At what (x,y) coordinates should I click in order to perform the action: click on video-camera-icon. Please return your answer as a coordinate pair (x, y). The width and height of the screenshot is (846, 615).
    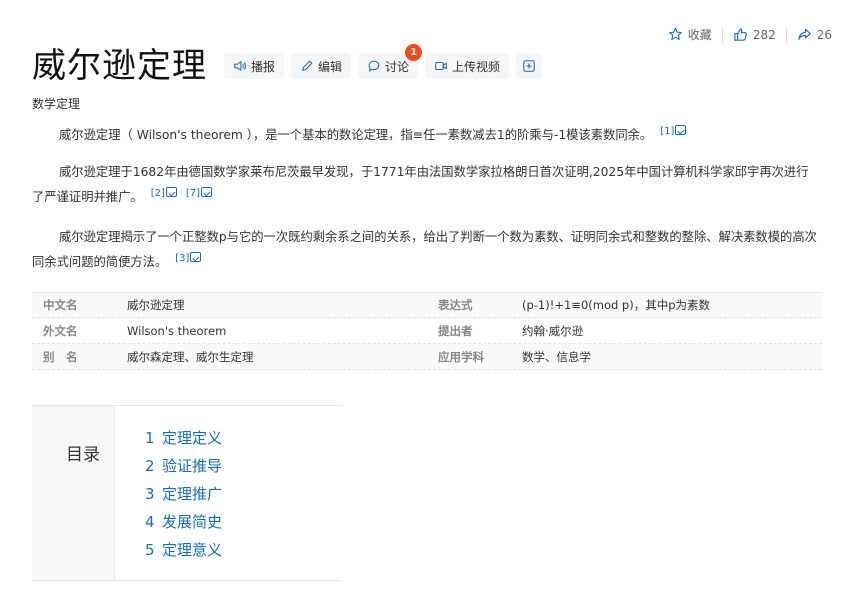
    Looking at the image, I should click on (441, 66).